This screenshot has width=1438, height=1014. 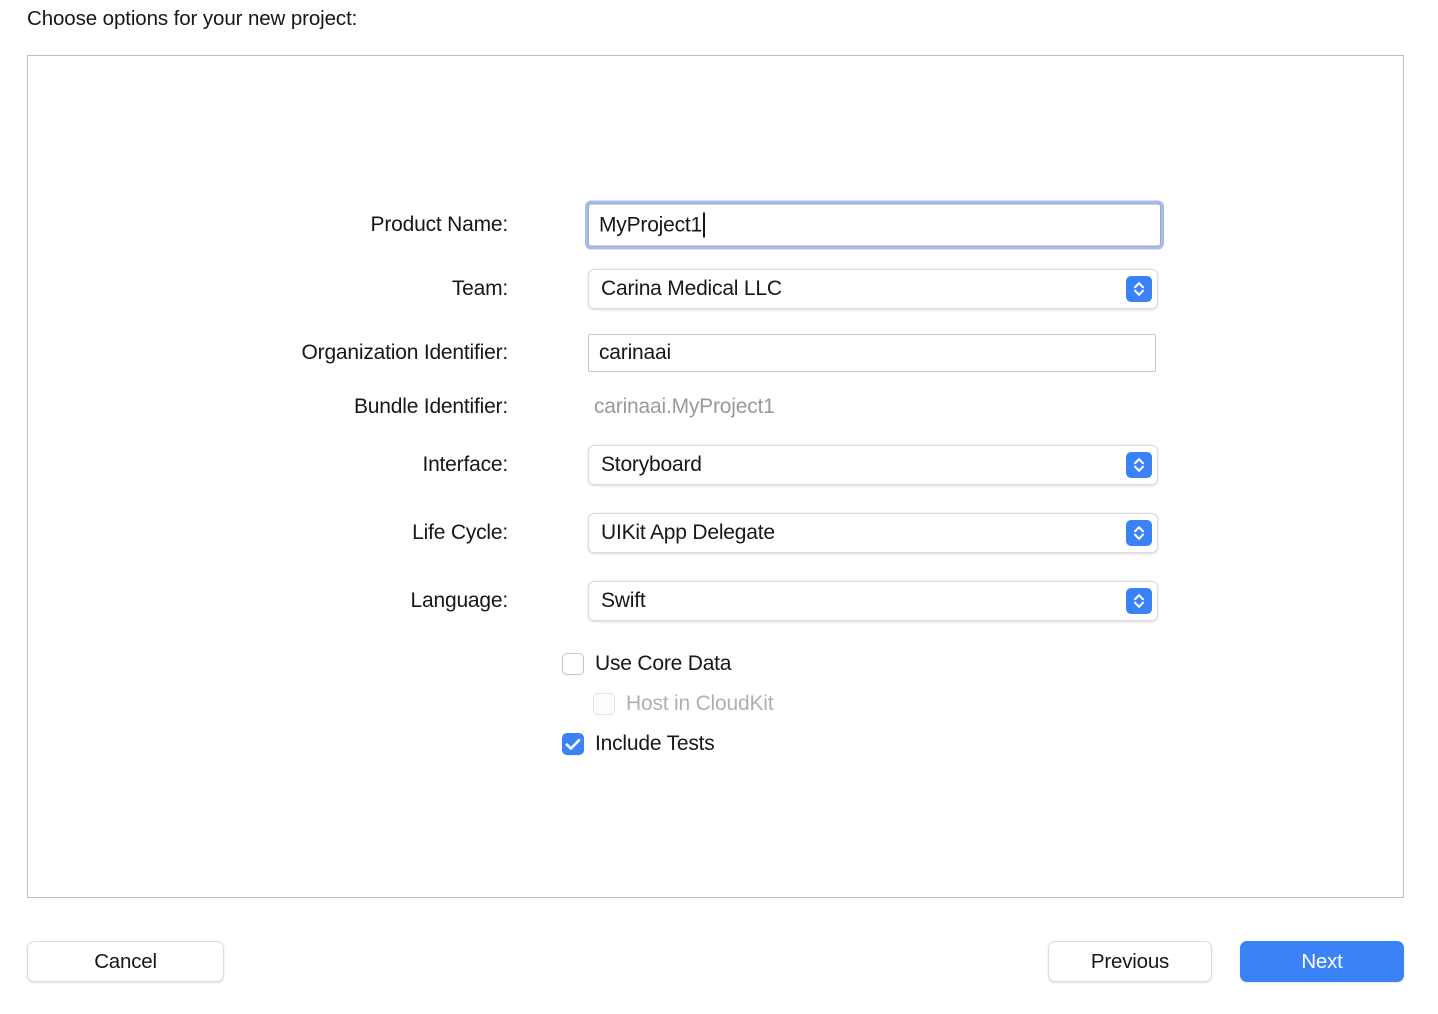 What do you see at coordinates (623, 600) in the screenshot?
I see `language-value: Swift` at bounding box center [623, 600].